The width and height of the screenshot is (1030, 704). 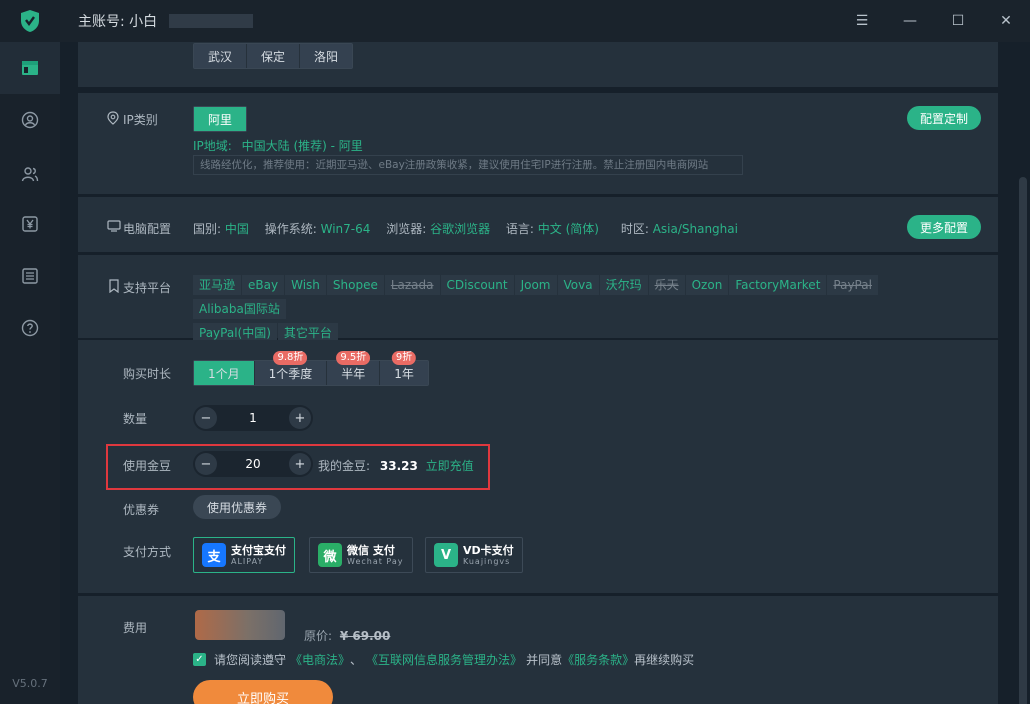 What do you see at coordinates (135, 419) in the screenshot?
I see `quantity-label: 数量` at bounding box center [135, 419].